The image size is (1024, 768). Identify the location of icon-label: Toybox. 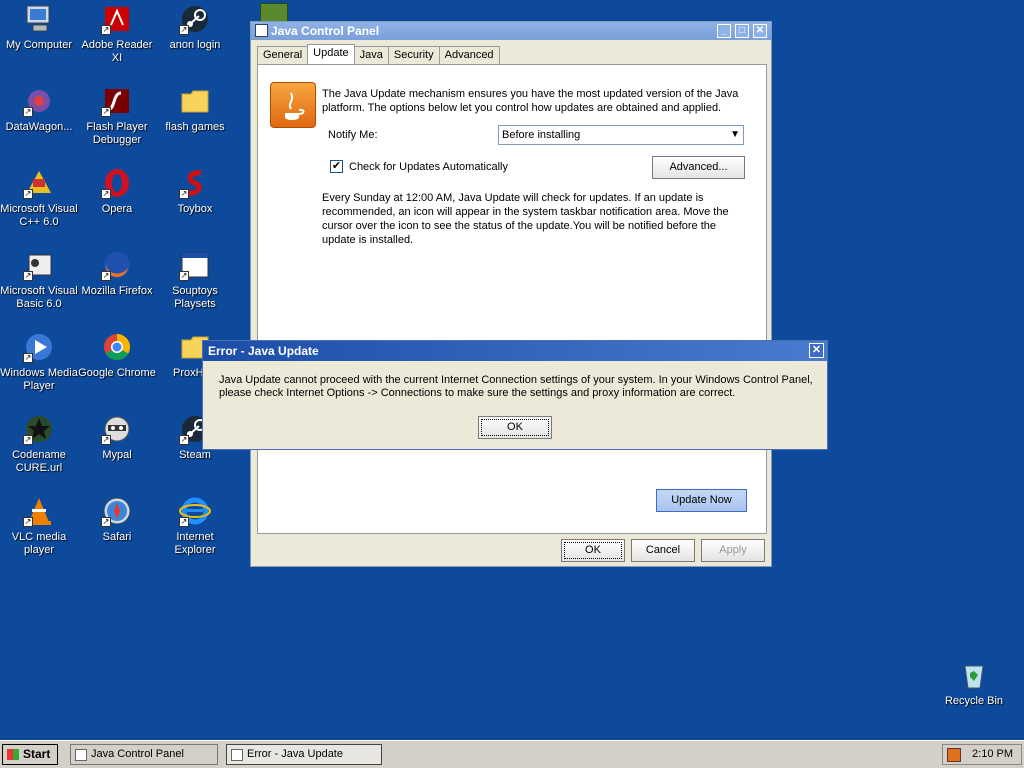
(195, 209).